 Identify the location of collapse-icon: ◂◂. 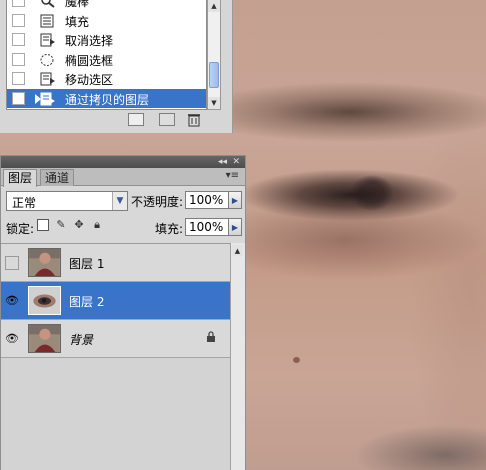
(222, 162).